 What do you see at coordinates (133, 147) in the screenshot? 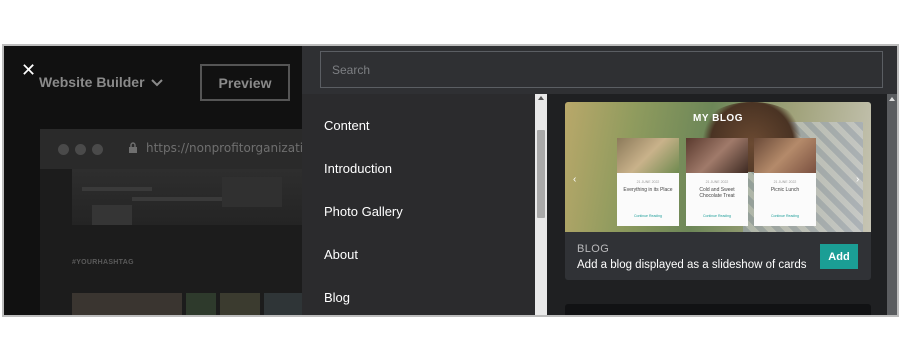
I see `lock-icon` at bounding box center [133, 147].